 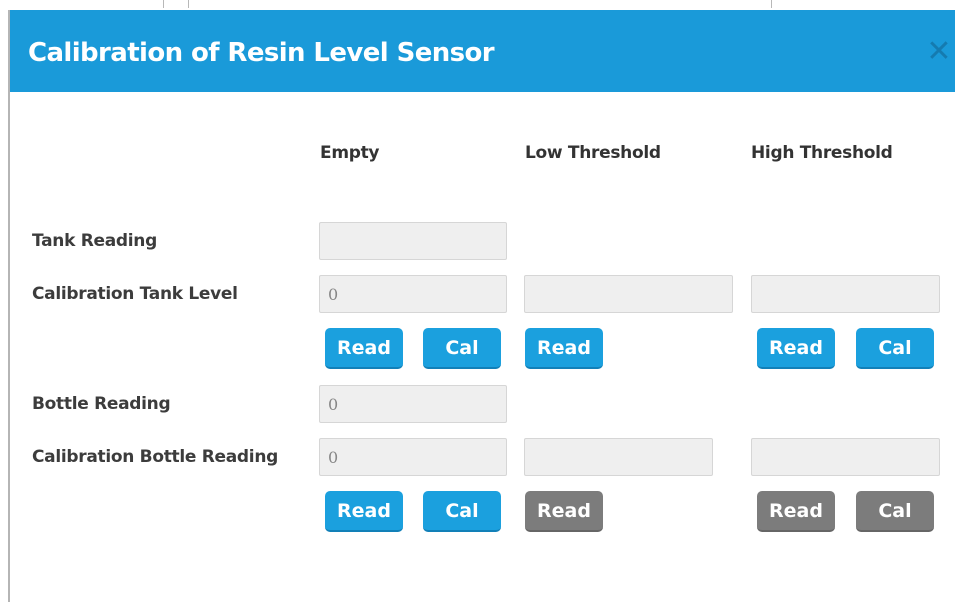 I want to click on calibration-bottle-reading-empty-field, so click(x=413, y=457).